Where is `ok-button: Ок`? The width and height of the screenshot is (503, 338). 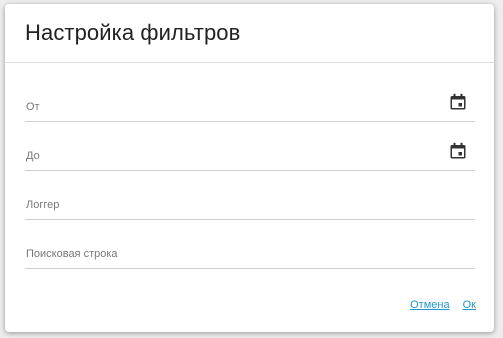
ok-button: Ок is located at coordinates (469, 305).